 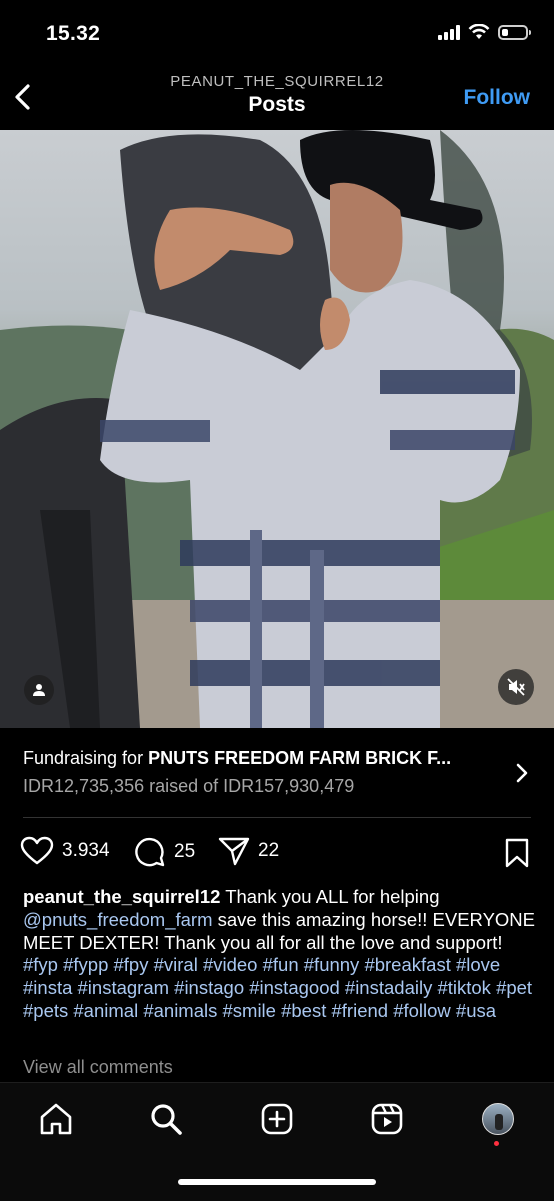 I want to click on caption-text-1: Thank you ALL for helping, so click(x=330, y=896).